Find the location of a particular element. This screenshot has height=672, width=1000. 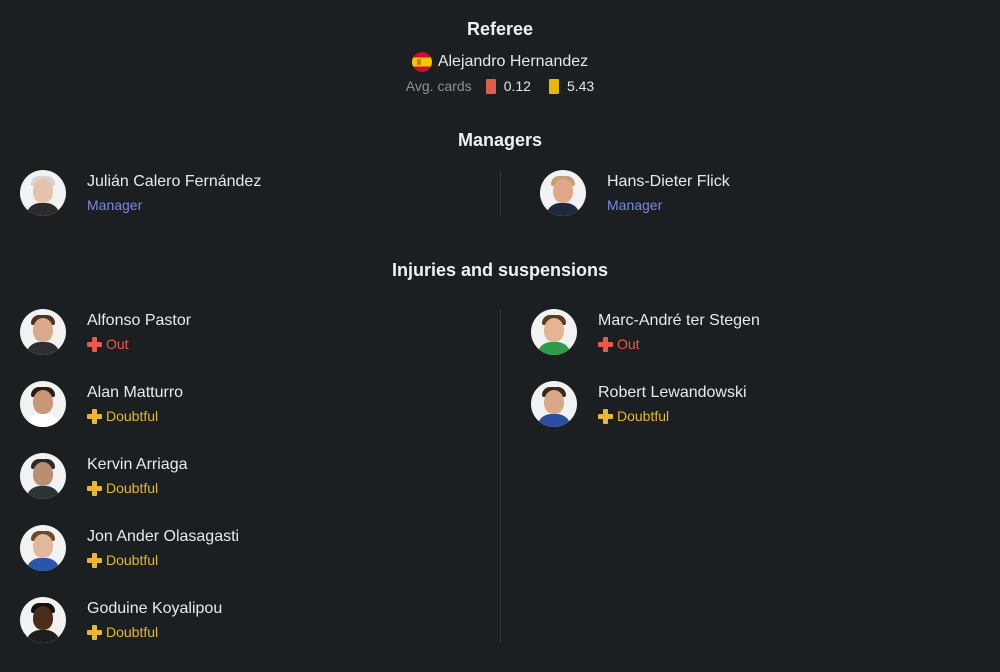

manager-name: Hans-Dieter Flick is located at coordinates (668, 181).